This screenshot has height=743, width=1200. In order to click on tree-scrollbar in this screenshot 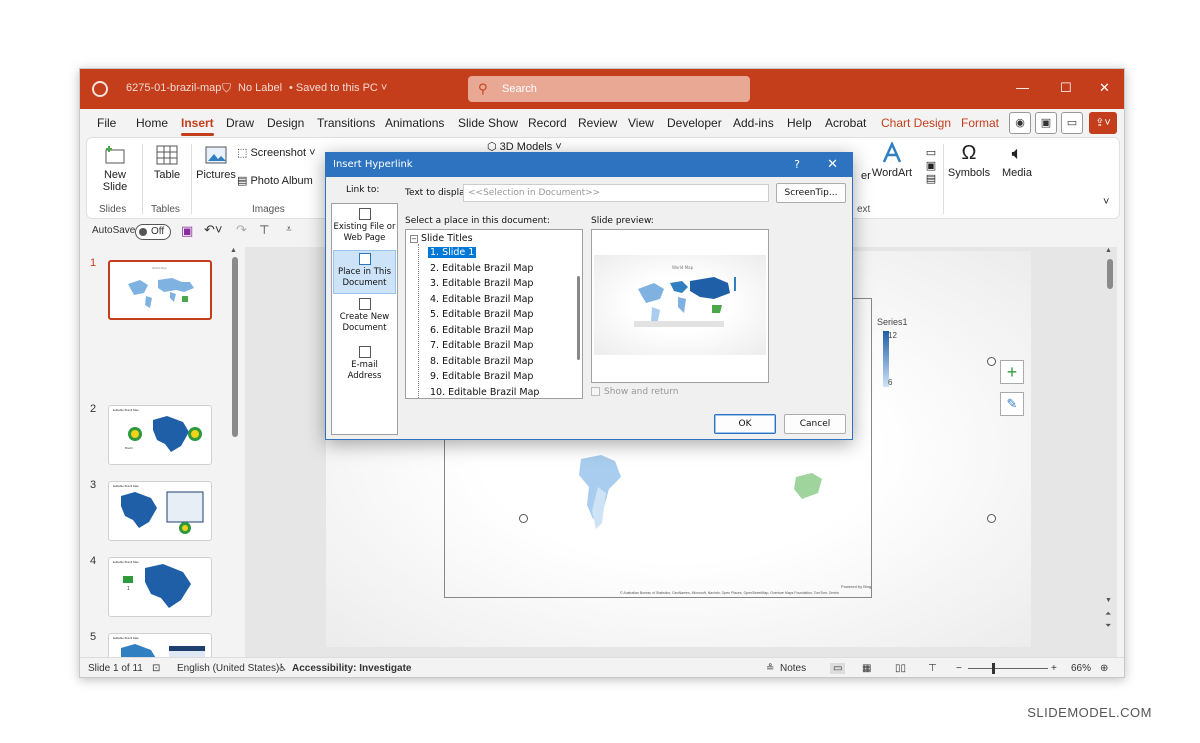, I will do `click(578, 318)`.